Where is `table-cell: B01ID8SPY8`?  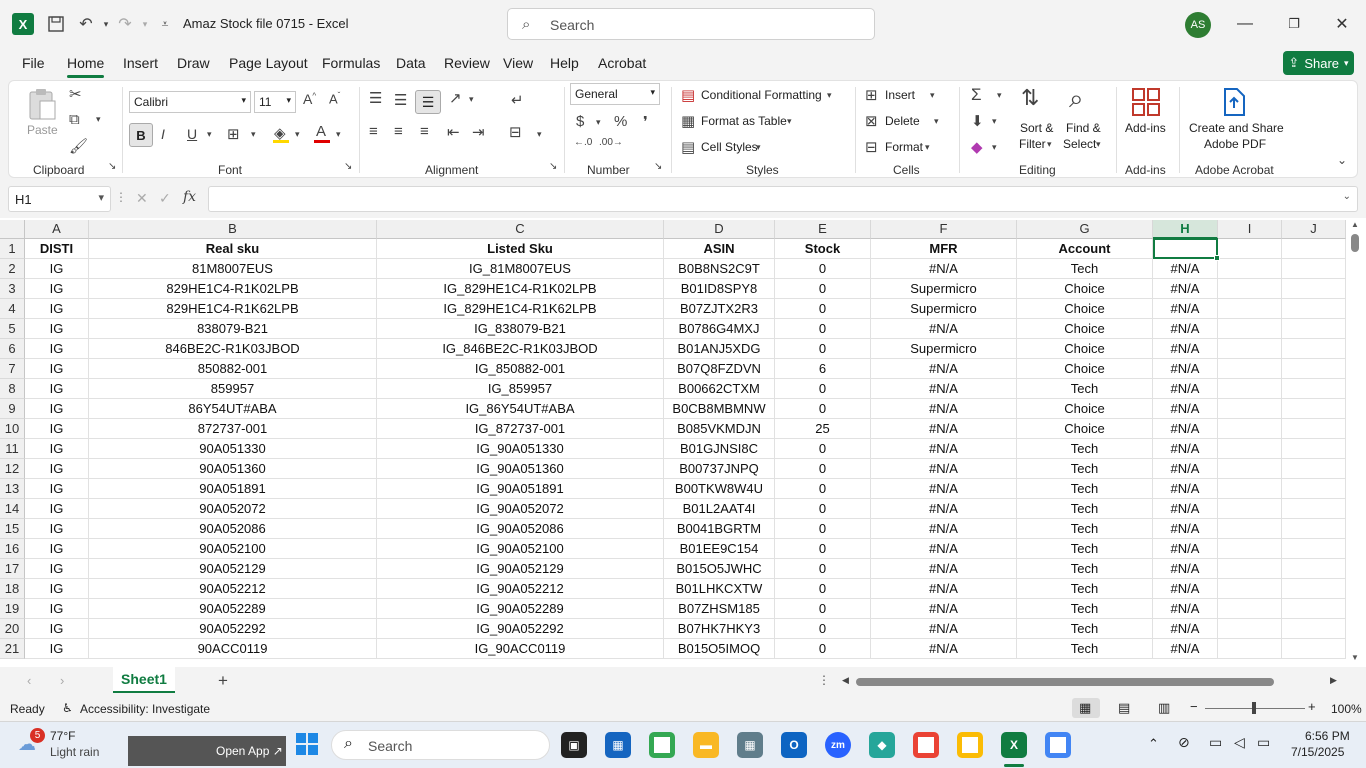 table-cell: B01ID8SPY8 is located at coordinates (719, 289).